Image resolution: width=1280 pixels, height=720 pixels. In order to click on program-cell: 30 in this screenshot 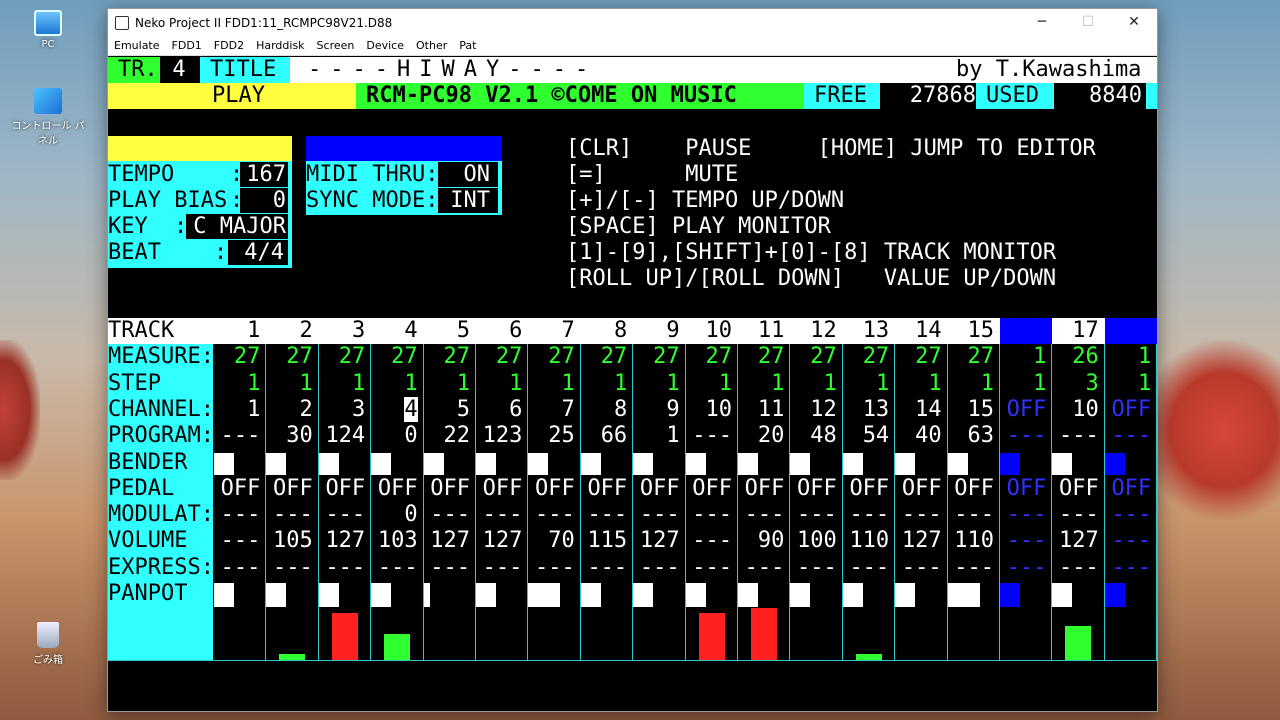, I will do `click(289, 436)`.